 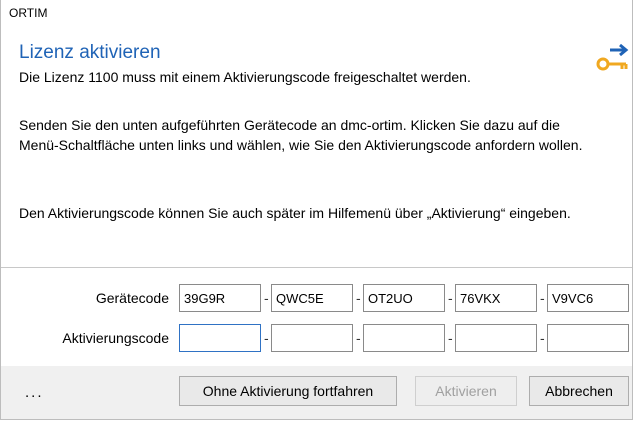 What do you see at coordinates (496, 298) in the screenshot?
I see `device-code-field-4: 76VKX` at bounding box center [496, 298].